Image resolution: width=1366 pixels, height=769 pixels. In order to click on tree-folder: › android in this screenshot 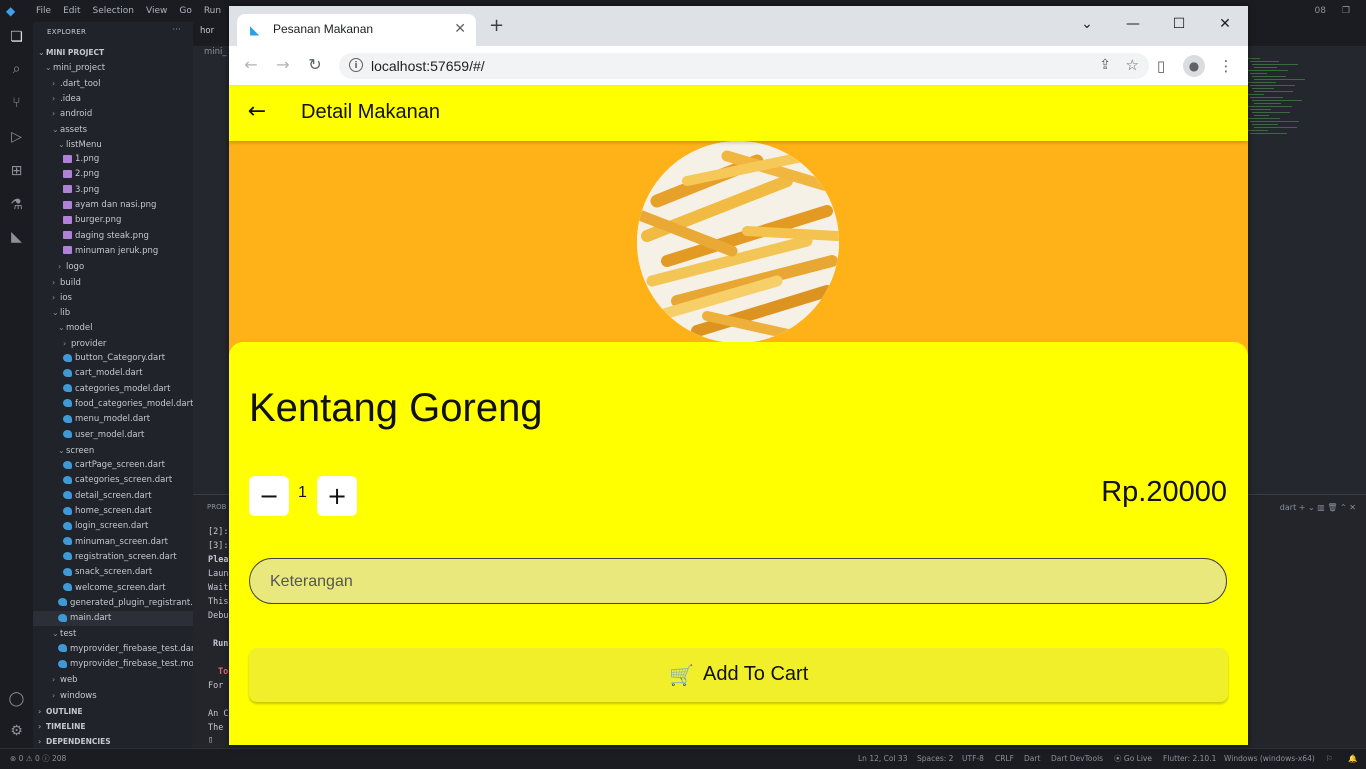, I will do `click(72, 113)`.